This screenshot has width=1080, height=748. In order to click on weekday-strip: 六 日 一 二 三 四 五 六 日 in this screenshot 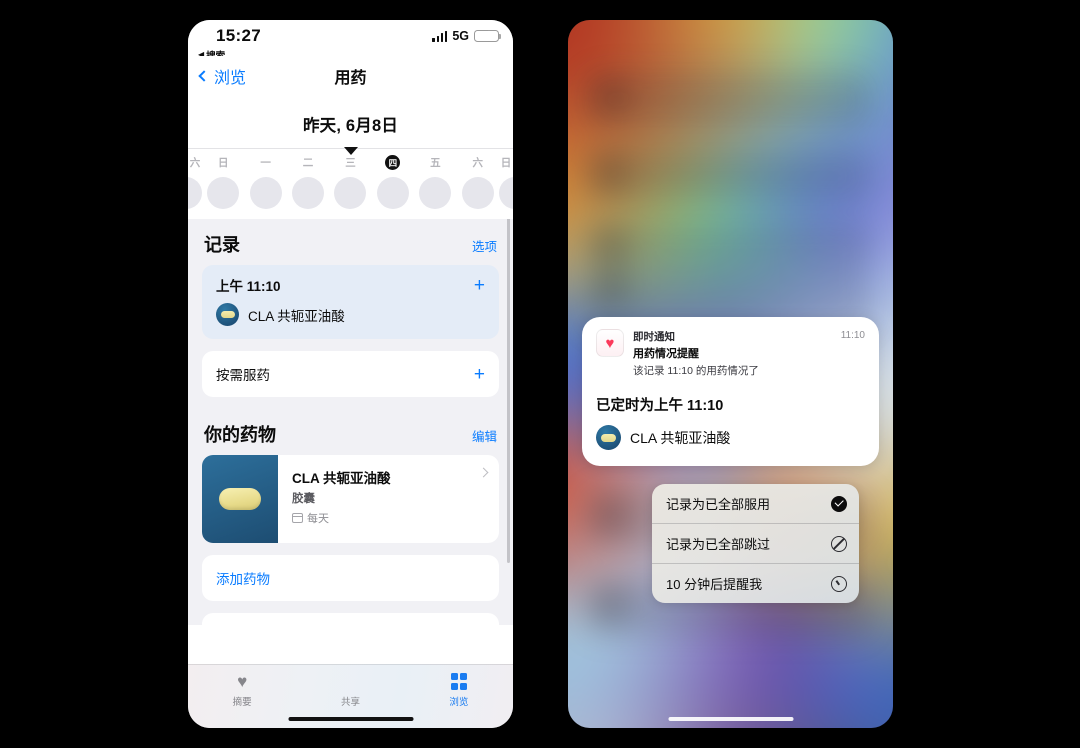, I will do `click(350, 183)`.